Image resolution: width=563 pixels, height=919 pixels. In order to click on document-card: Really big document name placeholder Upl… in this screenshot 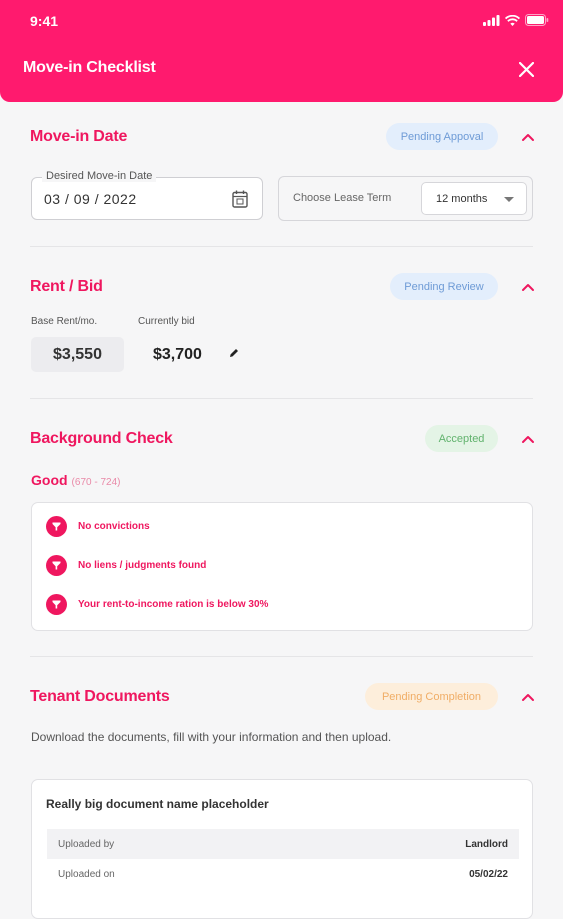, I will do `click(282, 849)`.